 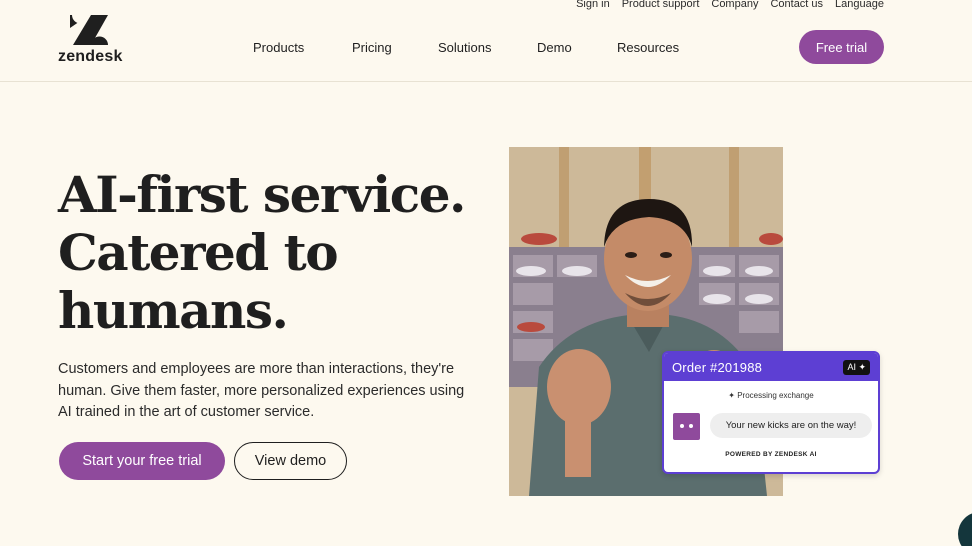 What do you see at coordinates (771, 454) in the screenshot?
I see `powered-by-label: POWERED BY ZENDESK AI` at bounding box center [771, 454].